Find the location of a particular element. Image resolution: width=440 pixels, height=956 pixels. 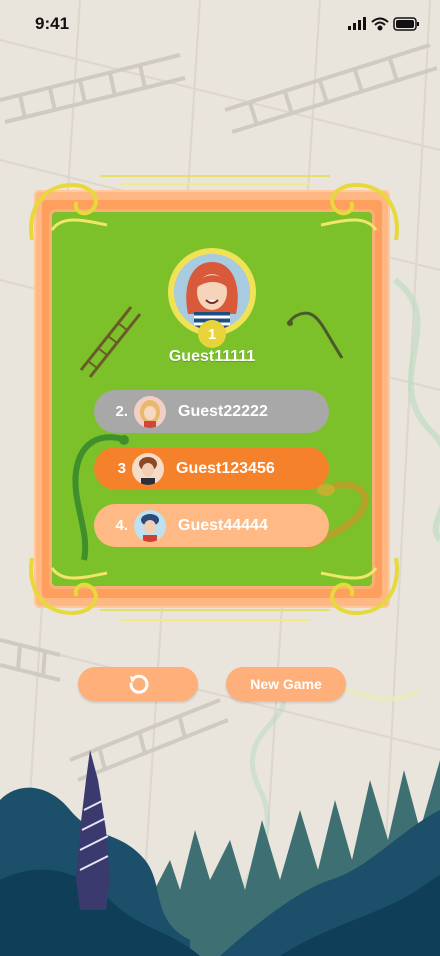

leaderboard-row-4: 4. Guest44444 is located at coordinates (211, 525).